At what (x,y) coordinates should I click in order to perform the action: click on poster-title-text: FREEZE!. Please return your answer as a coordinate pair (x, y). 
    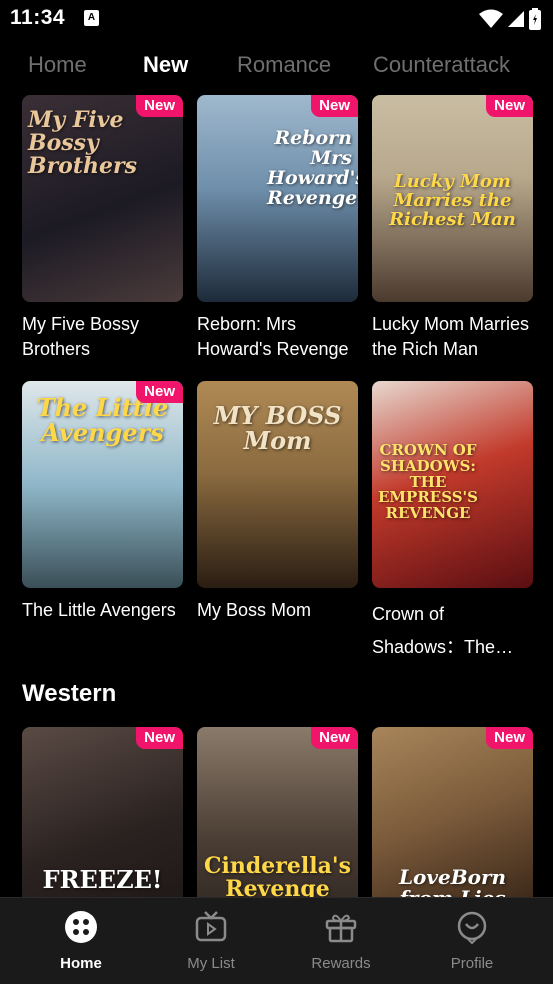
    Looking at the image, I should click on (102, 879).